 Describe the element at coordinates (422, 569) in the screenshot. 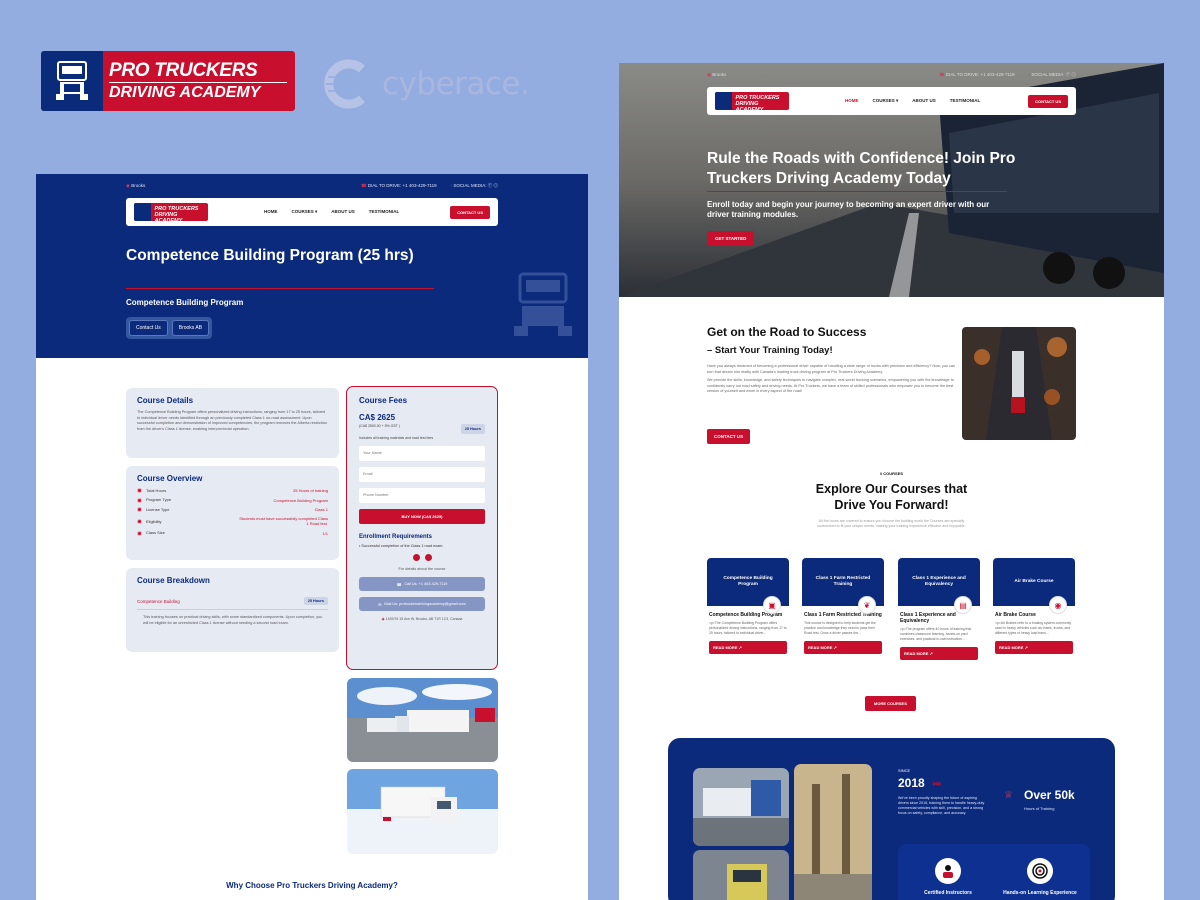

I see `details-text: For details about the course` at that location.